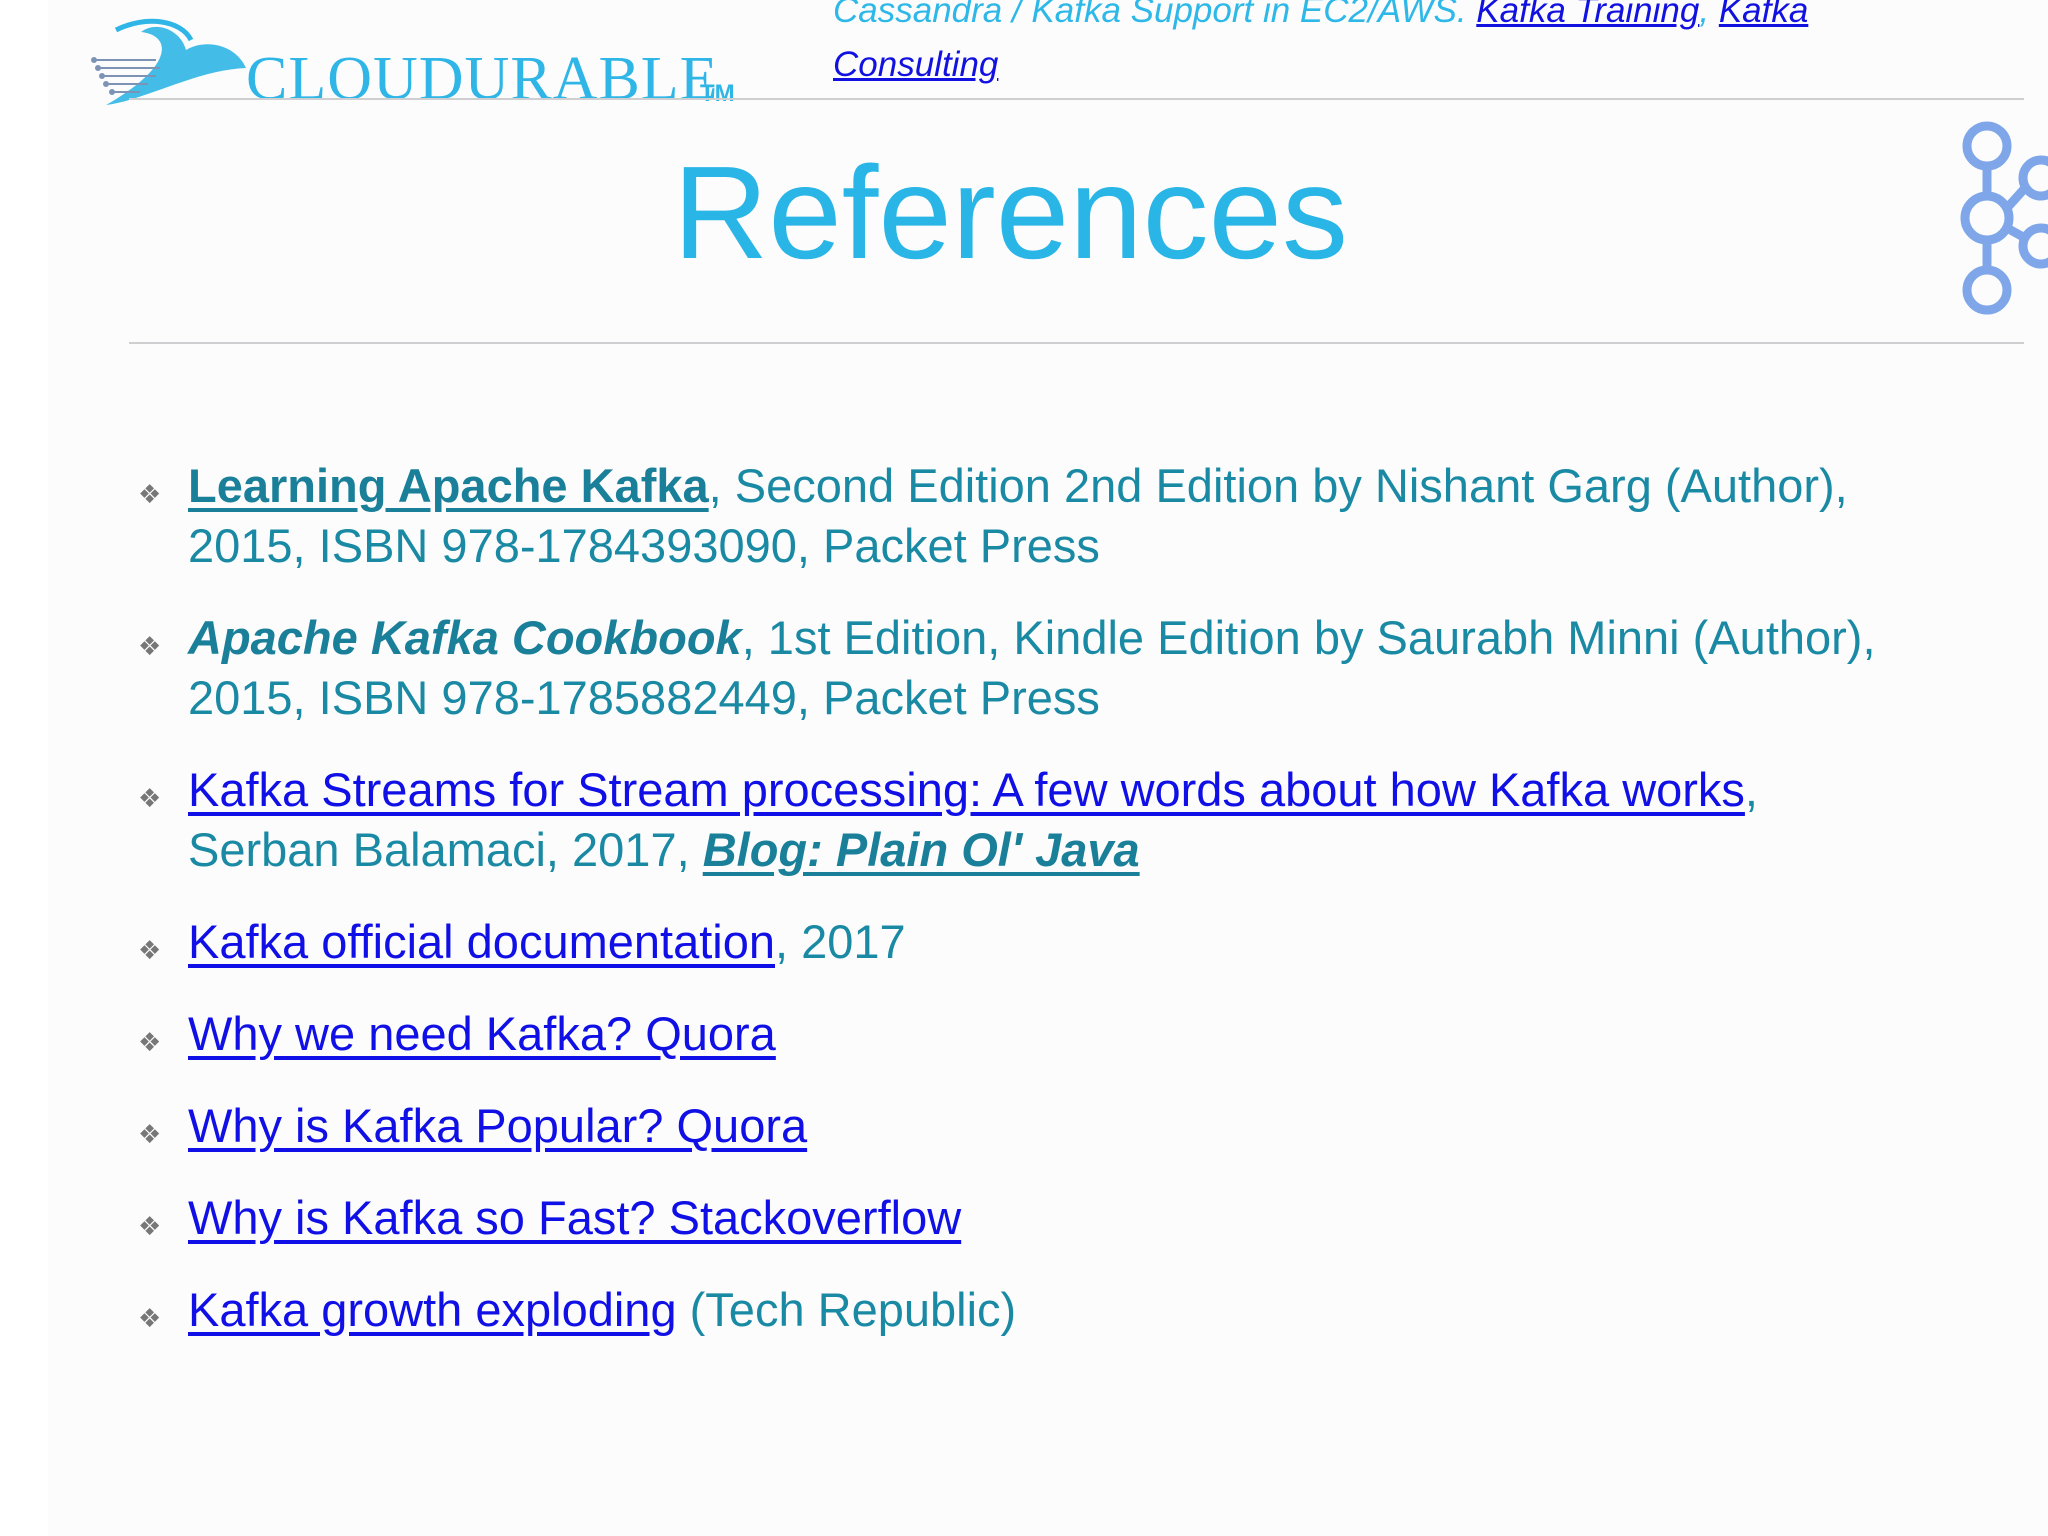 This screenshot has width=2048, height=1536. I want to click on blog-link: Blog: Plain Ol' Java, so click(921, 849).